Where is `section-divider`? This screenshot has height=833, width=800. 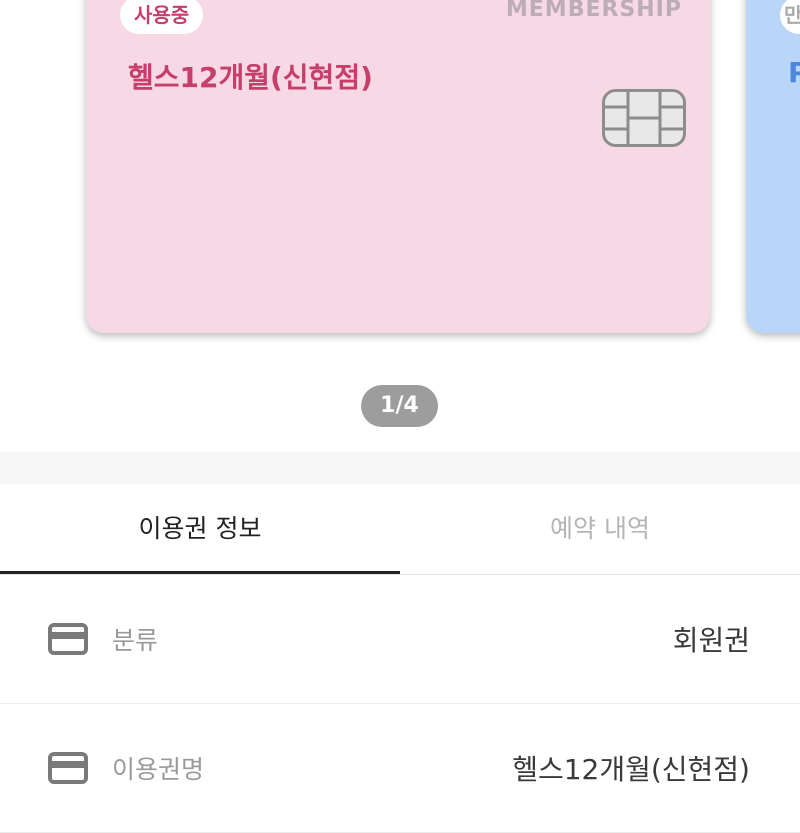
section-divider is located at coordinates (400, 468).